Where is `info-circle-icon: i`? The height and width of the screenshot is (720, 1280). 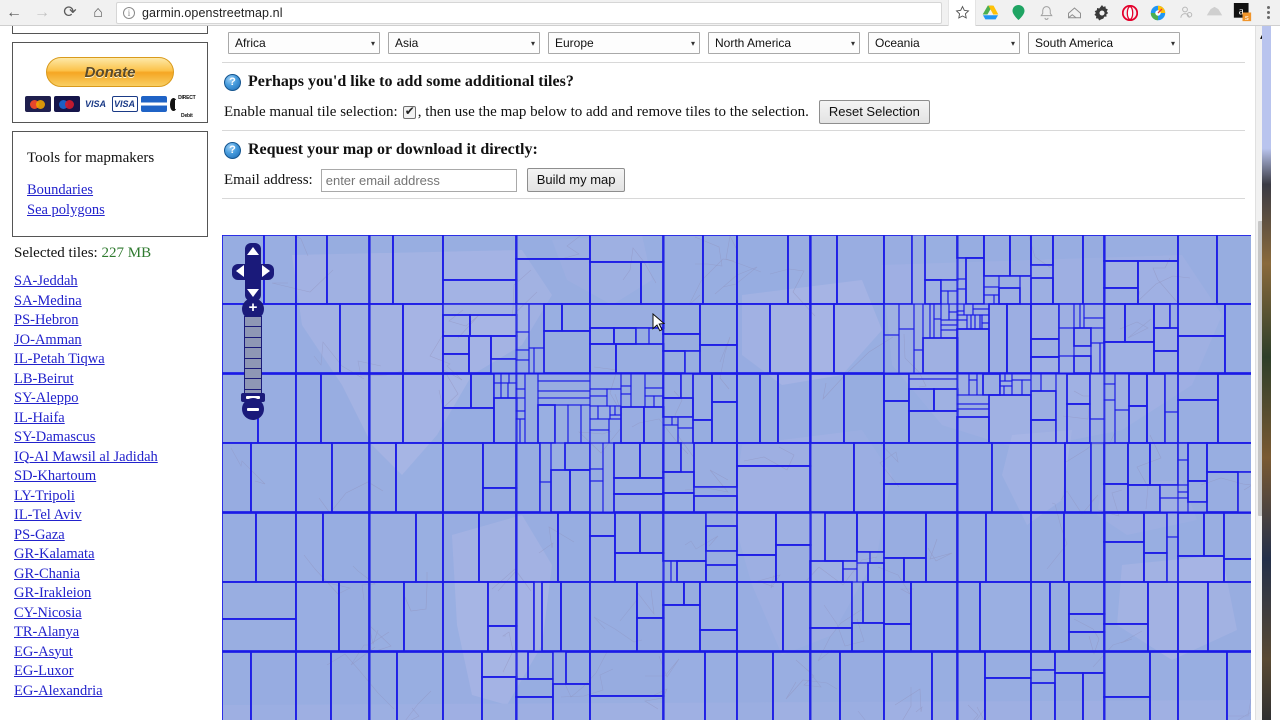 info-circle-icon: i is located at coordinates (129, 12).